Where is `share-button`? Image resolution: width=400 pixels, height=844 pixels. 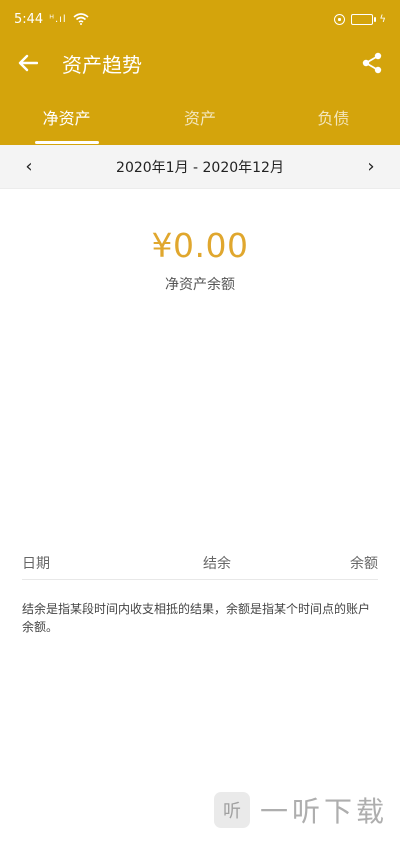
share-button is located at coordinates (372, 63).